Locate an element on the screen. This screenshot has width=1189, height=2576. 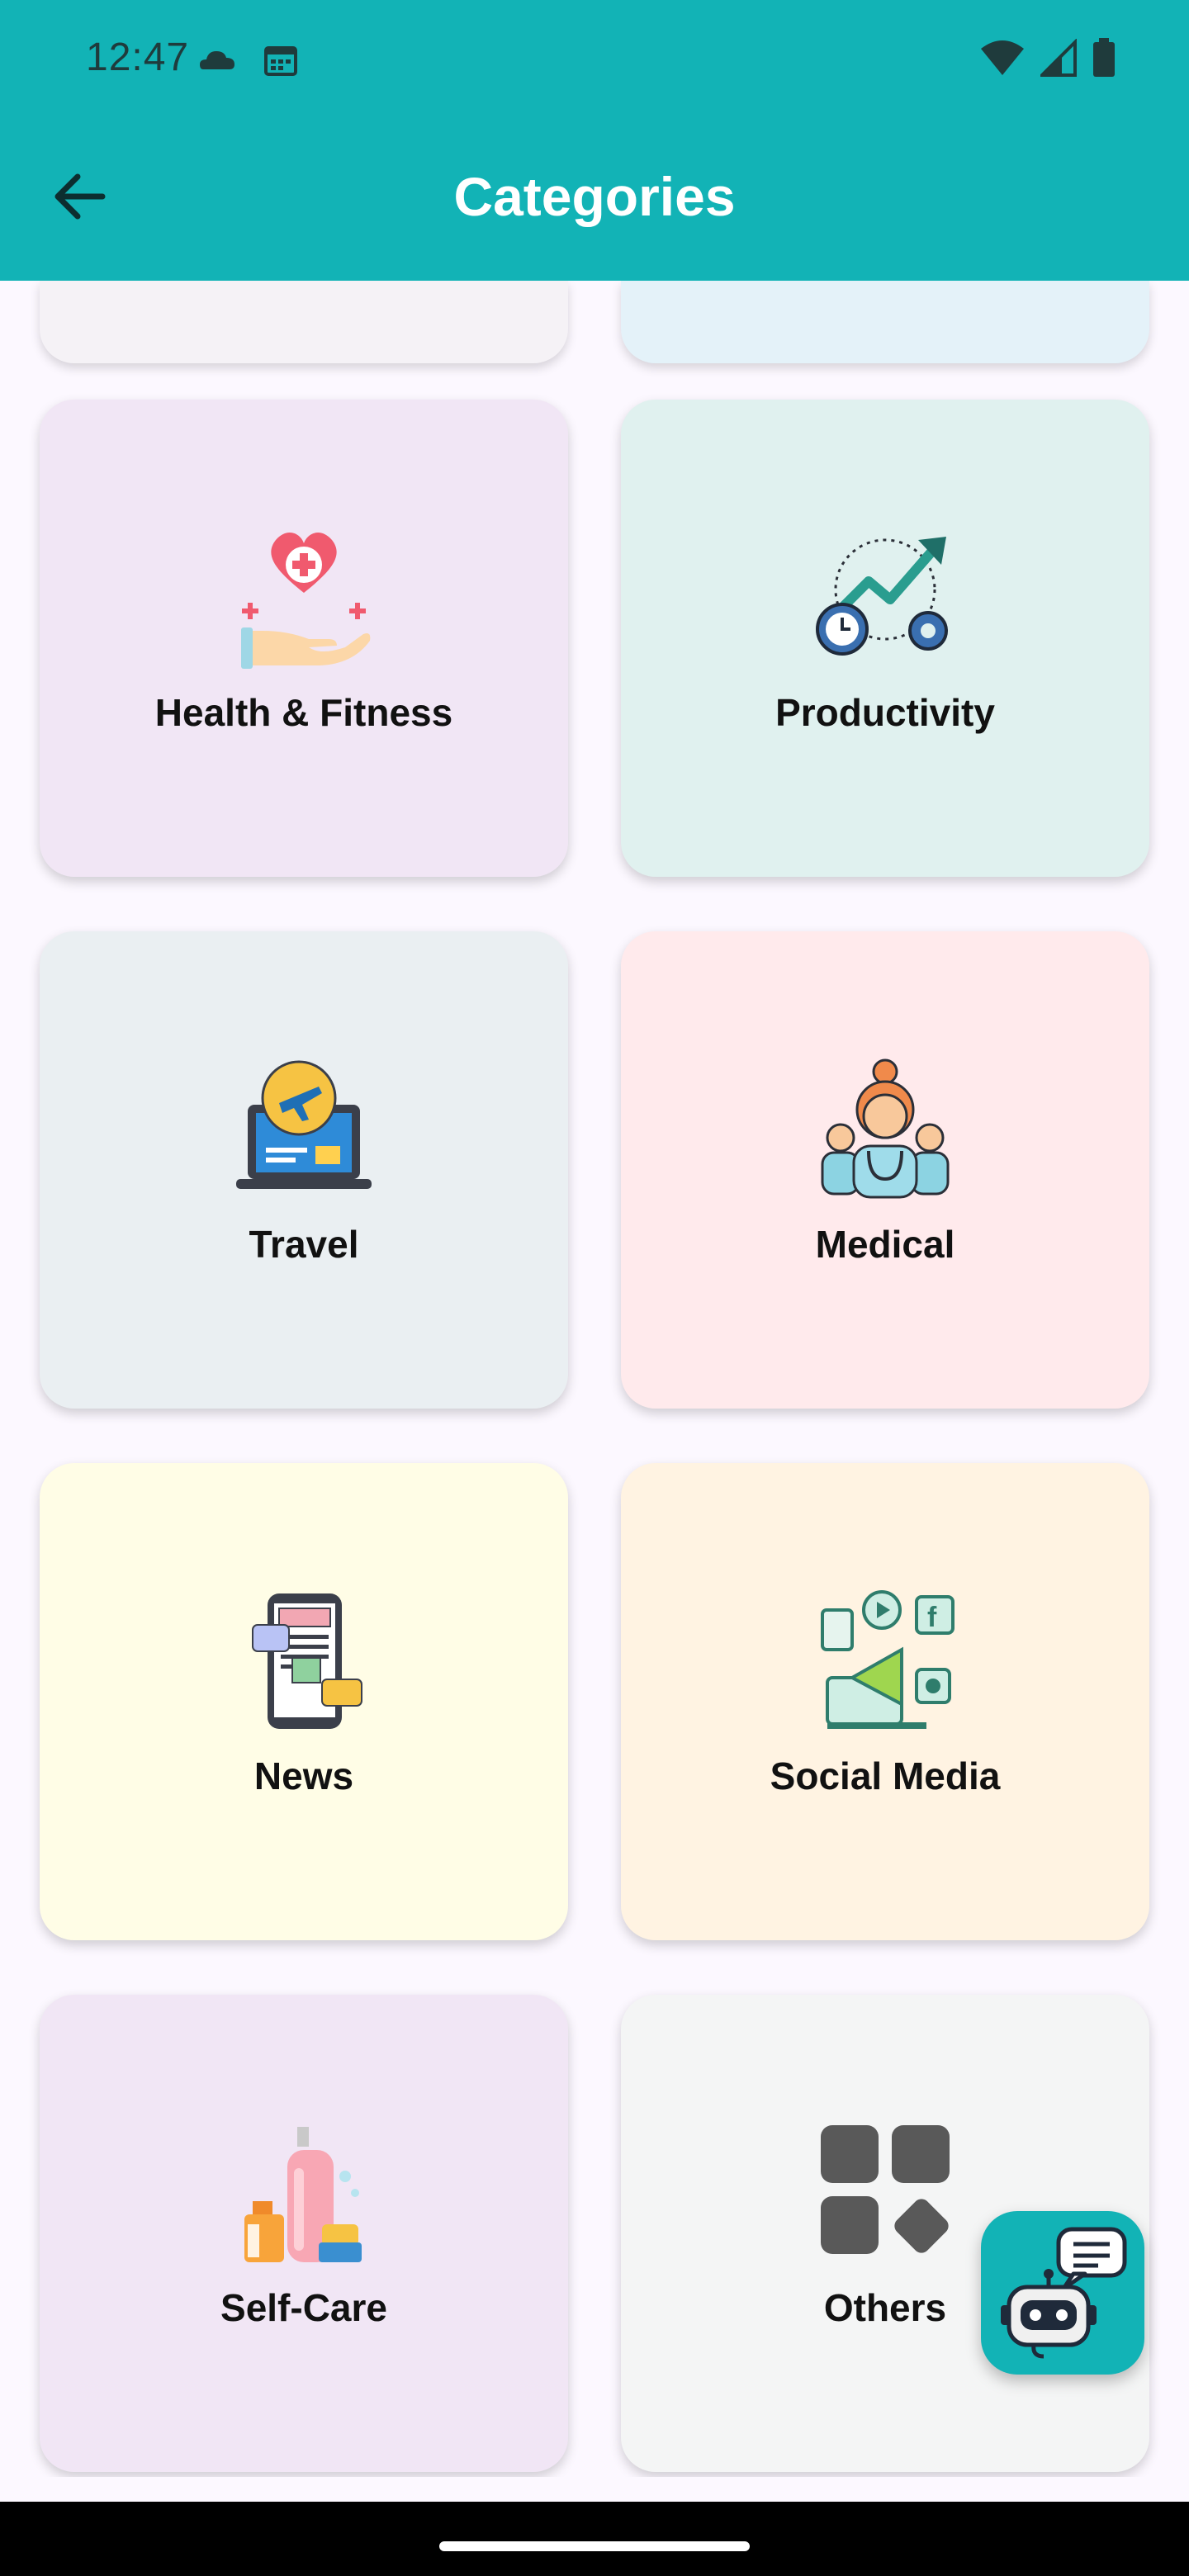
news-icon is located at coordinates (304, 1661).